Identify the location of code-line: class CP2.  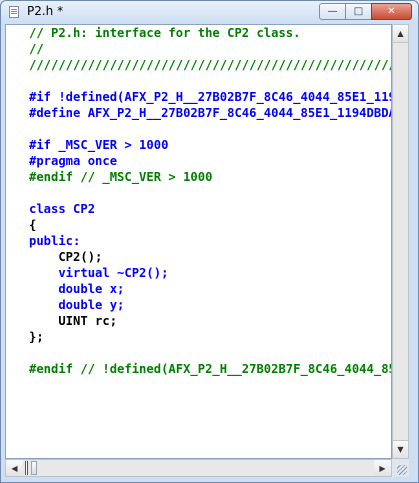
(62, 209).